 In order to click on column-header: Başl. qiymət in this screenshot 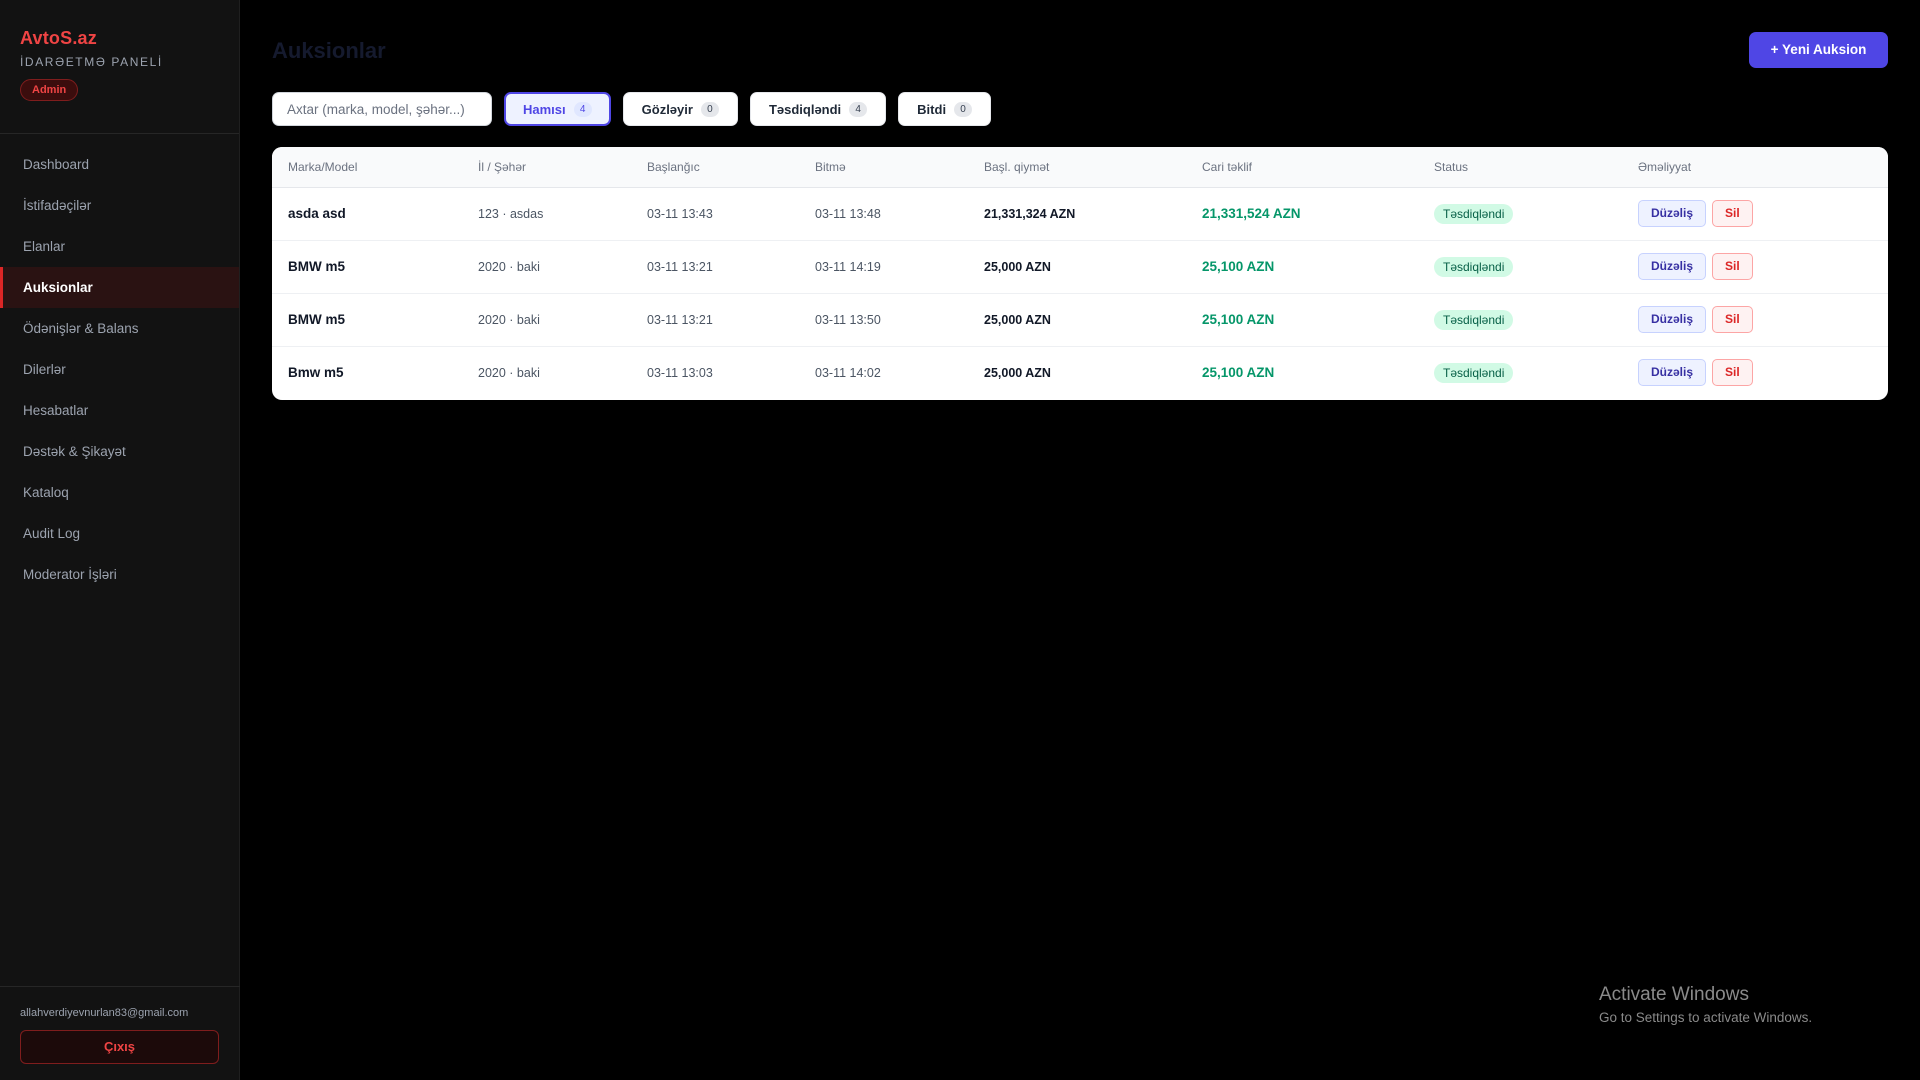, I will do `click(1077, 167)`.